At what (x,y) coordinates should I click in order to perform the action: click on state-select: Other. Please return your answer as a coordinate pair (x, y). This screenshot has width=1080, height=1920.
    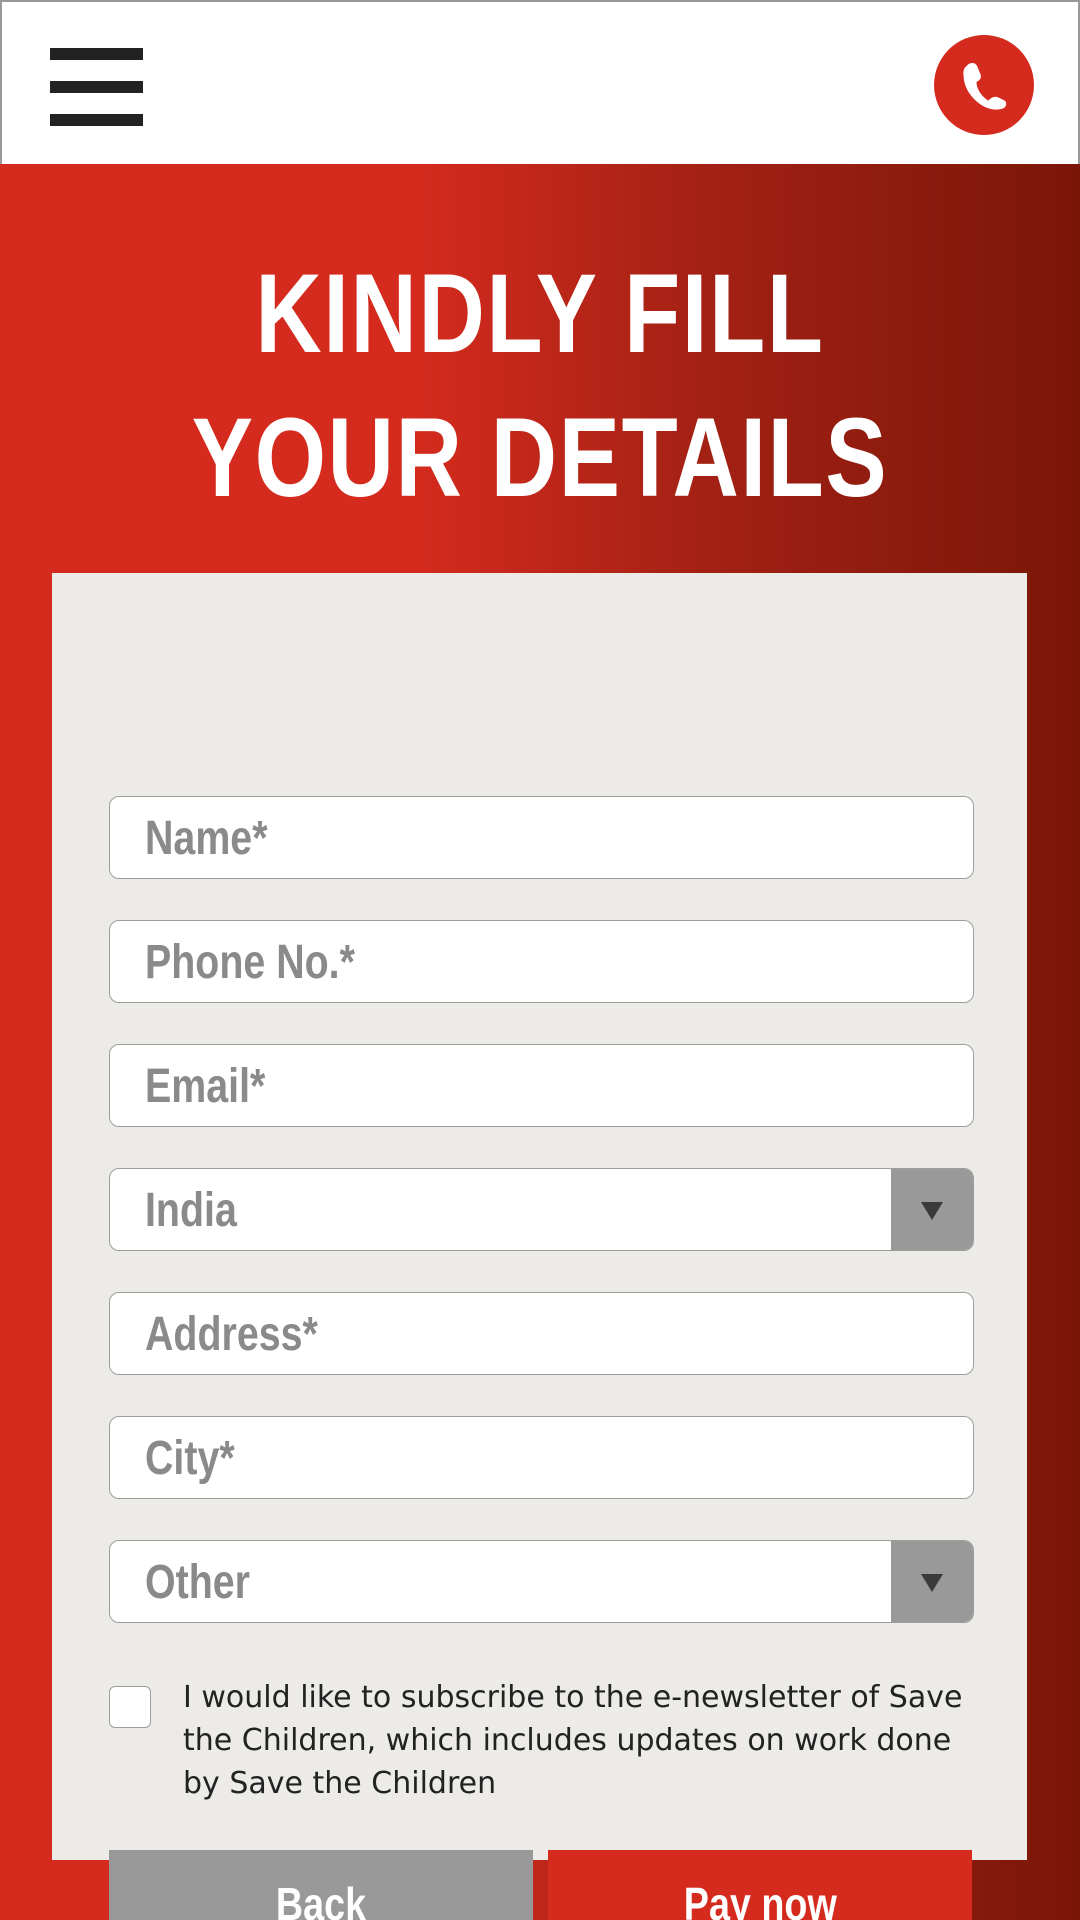
    Looking at the image, I should click on (541, 1581).